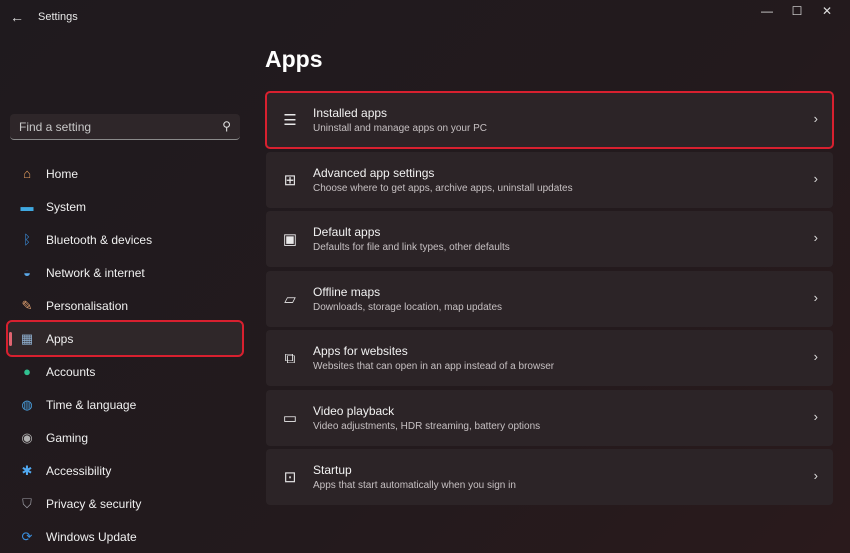 The image size is (850, 553). What do you see at coordinates (27, 206) in the screenshot?
I see `system-icon: ▬` at bounding box center [27, 206].